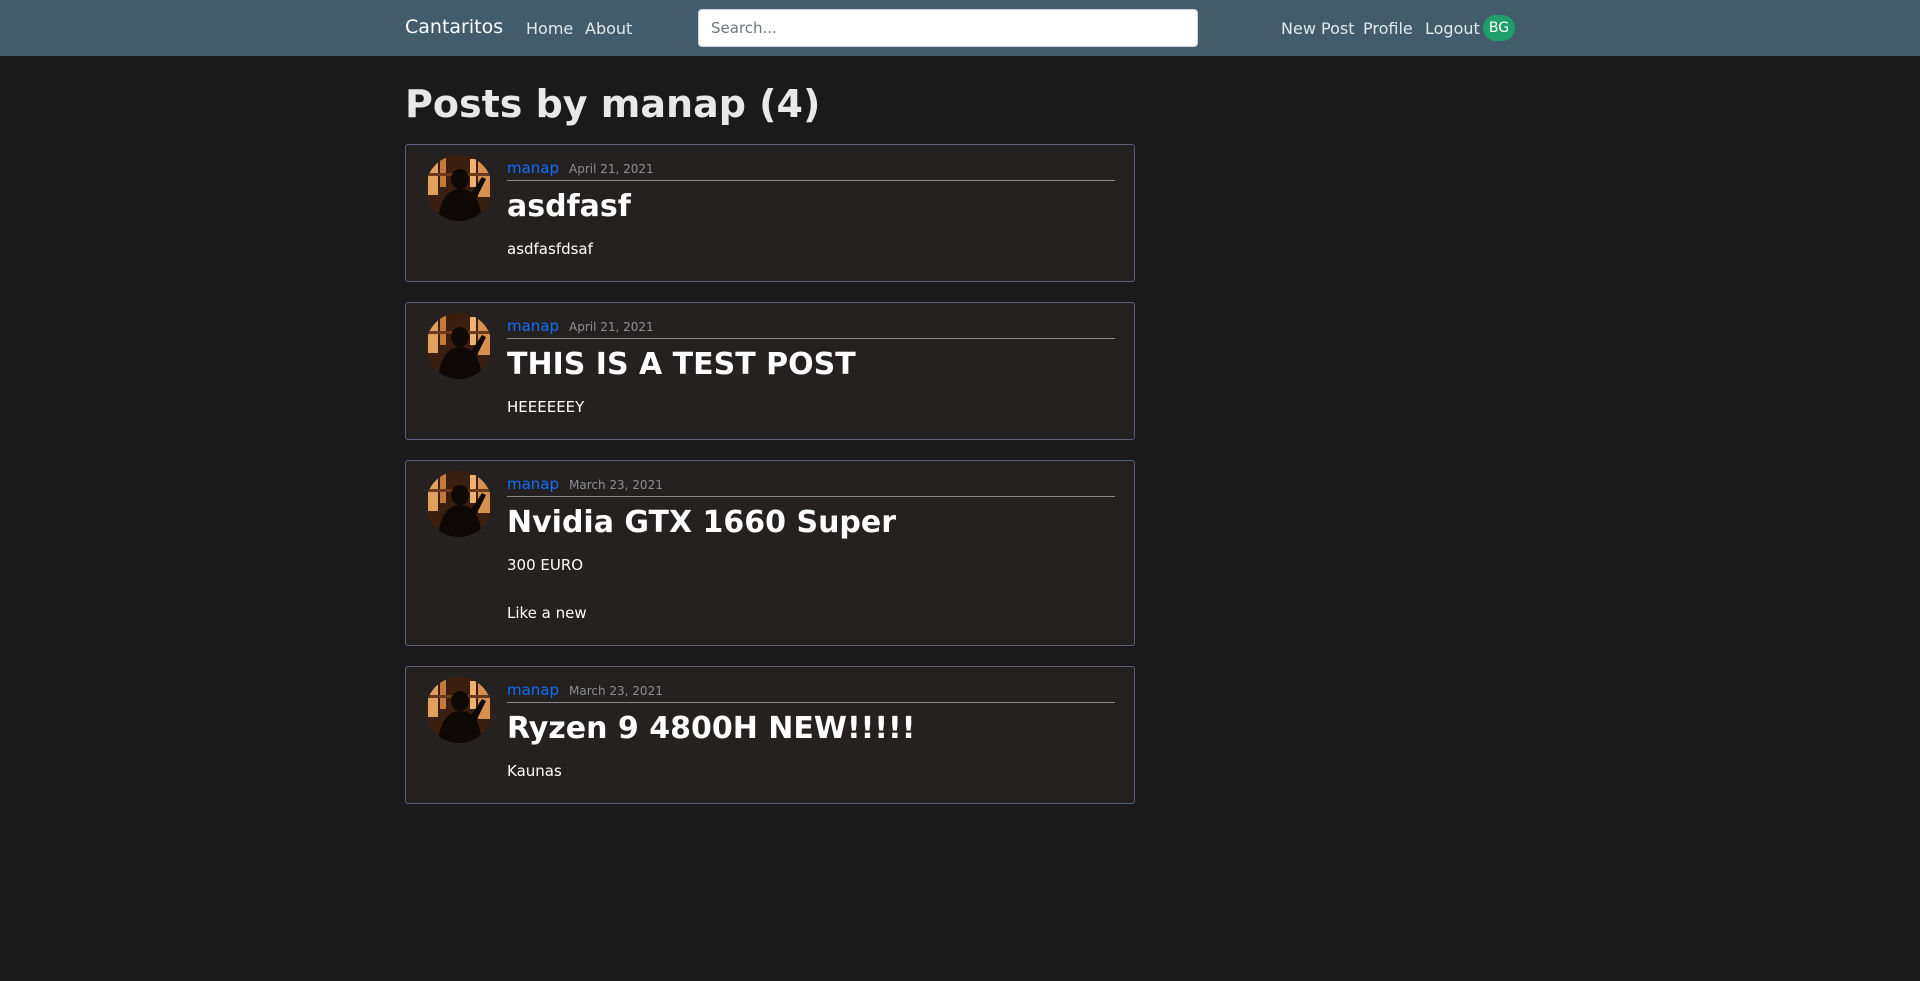 This screenshot has height=981, width=1920. I want to click on nav-link-new-post: New Post, so click(1317, 28).